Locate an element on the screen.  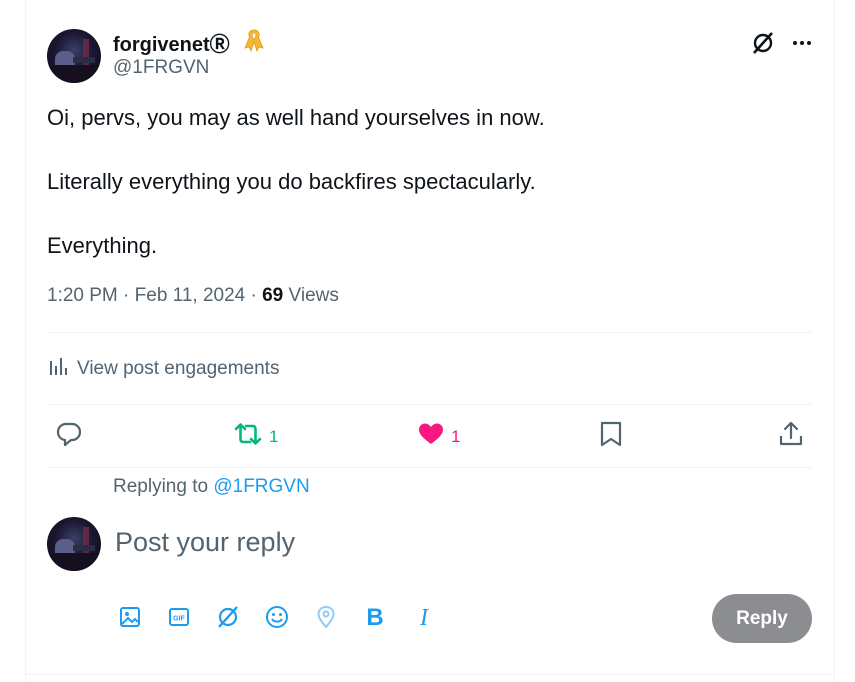
author-handle: @1FRGVN is located at coordinates (161, 68).